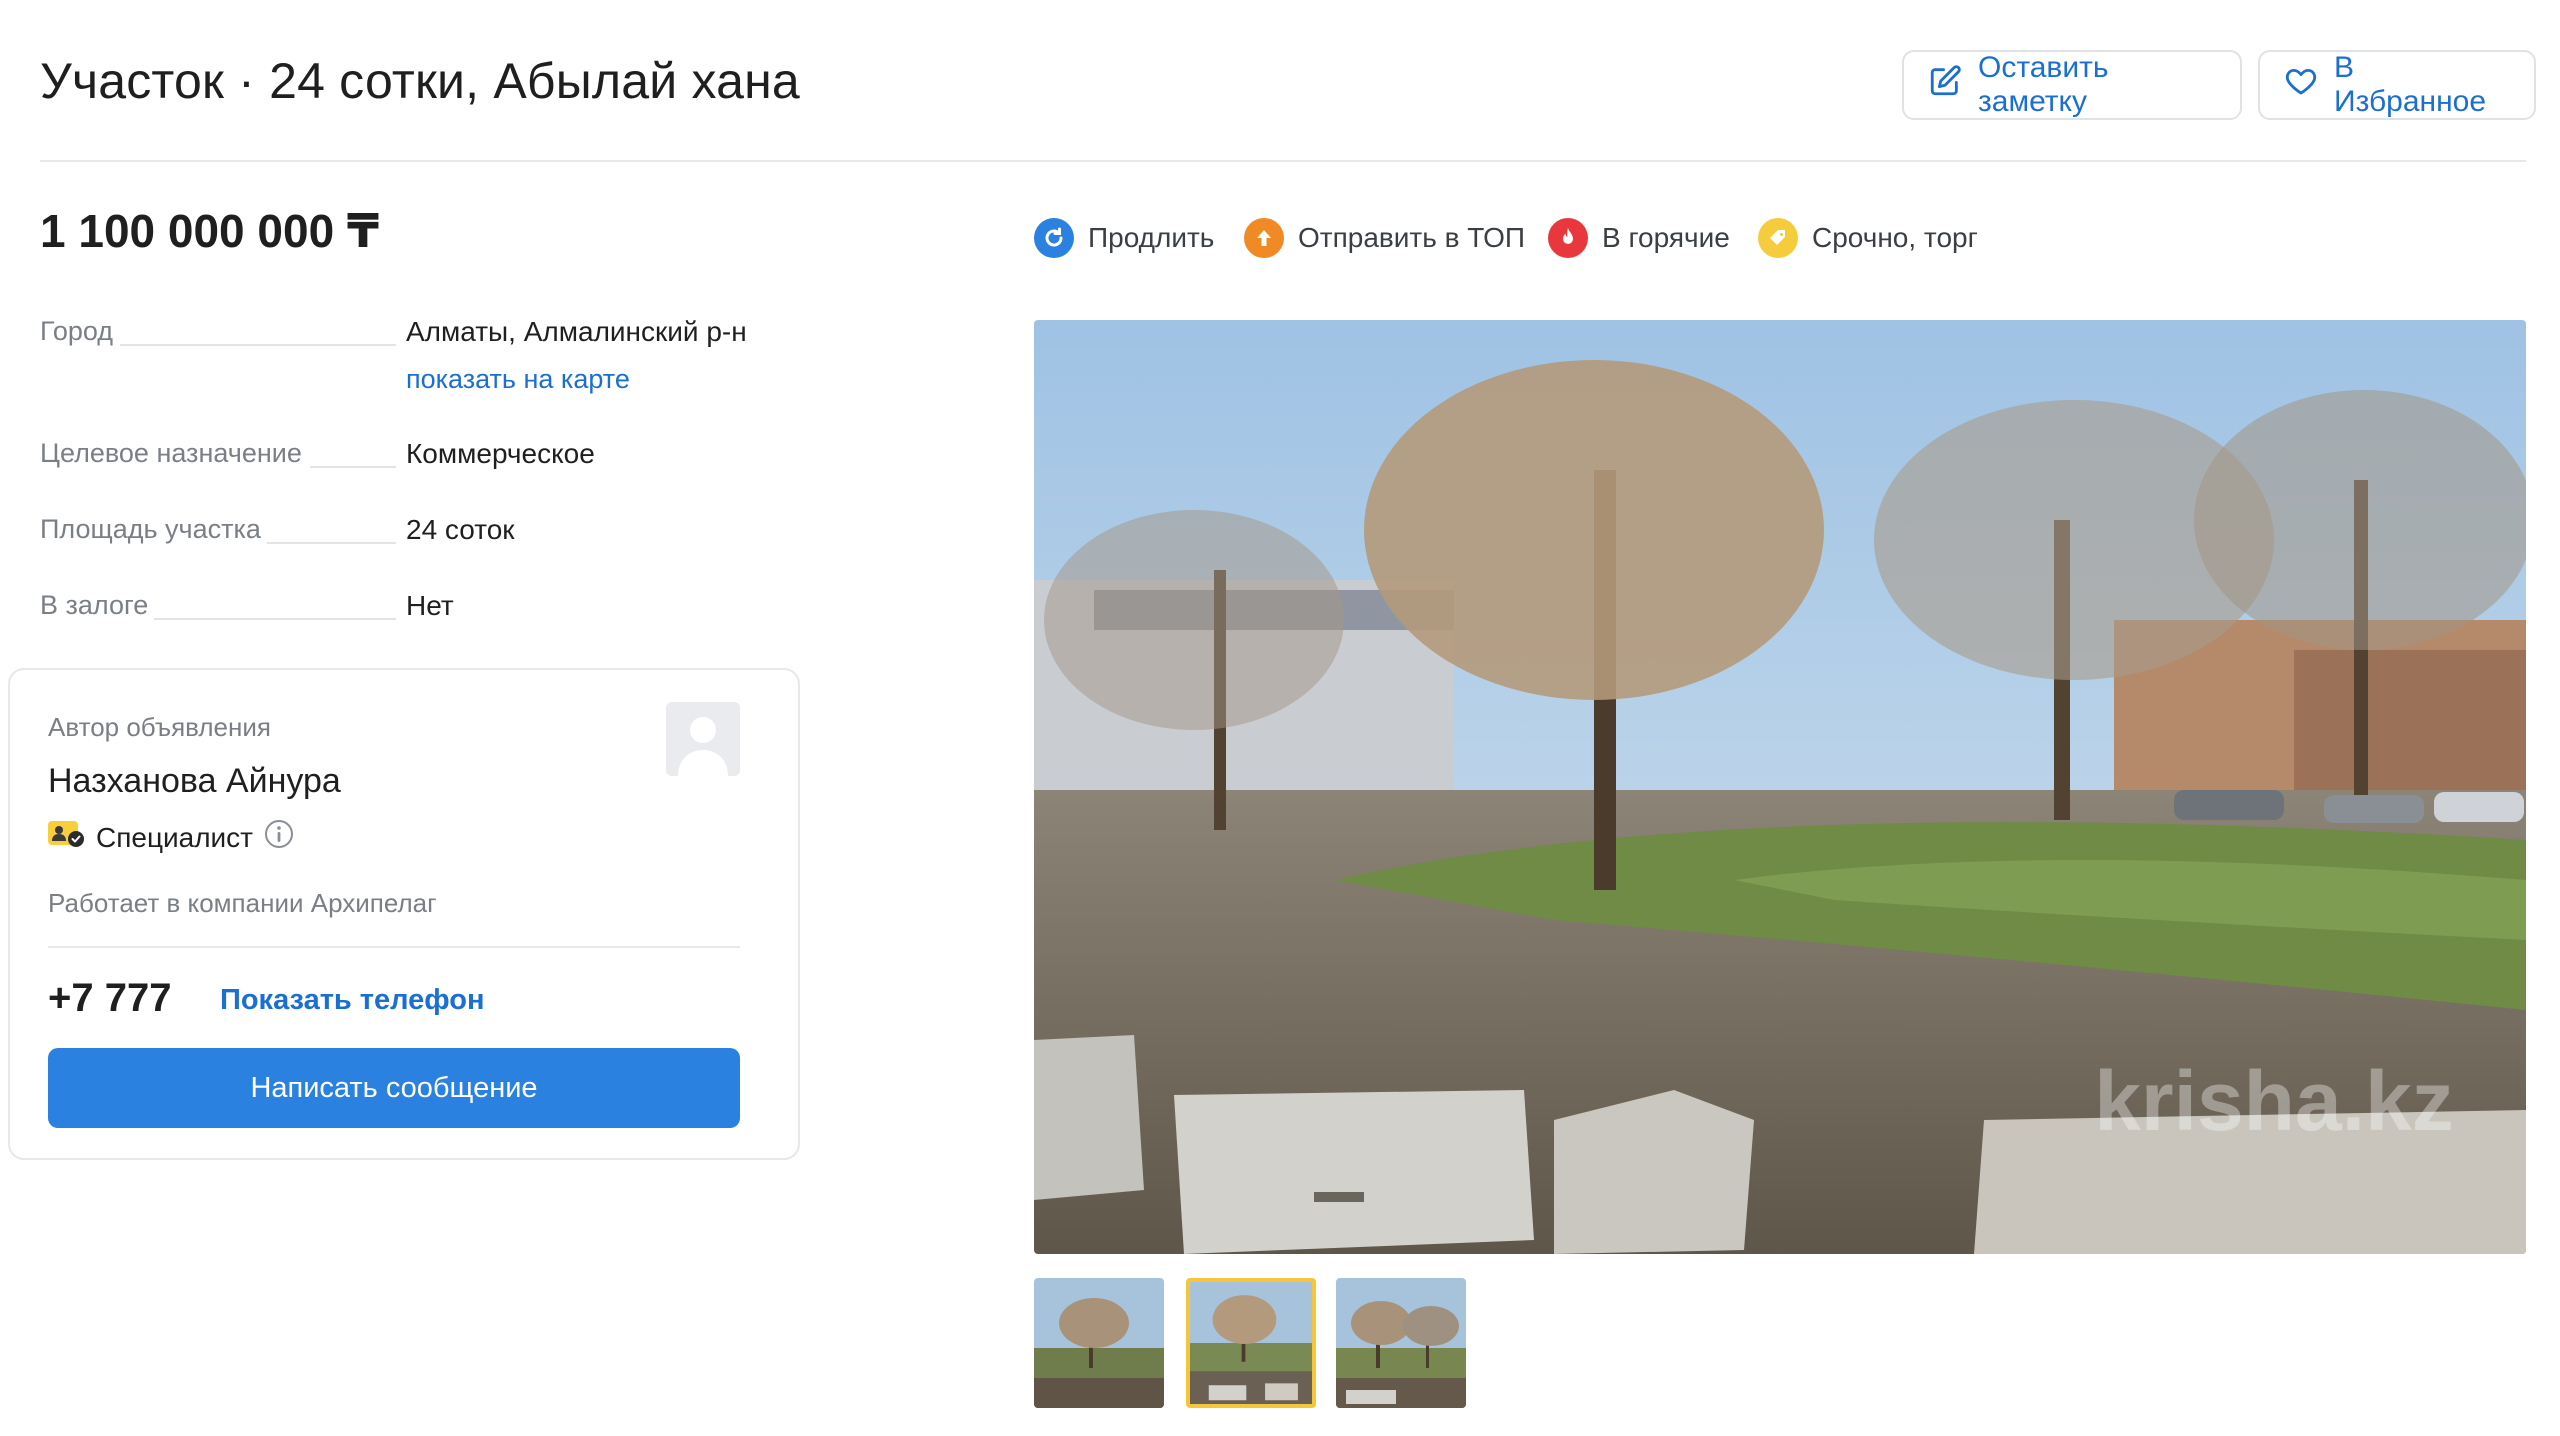 The width and height of the screenshot is (2560, 1436). What do you see at coordinates (1151, 237) in the screenshot?
I see `promo-label: Продлить` at bounding box center [1151, 237].